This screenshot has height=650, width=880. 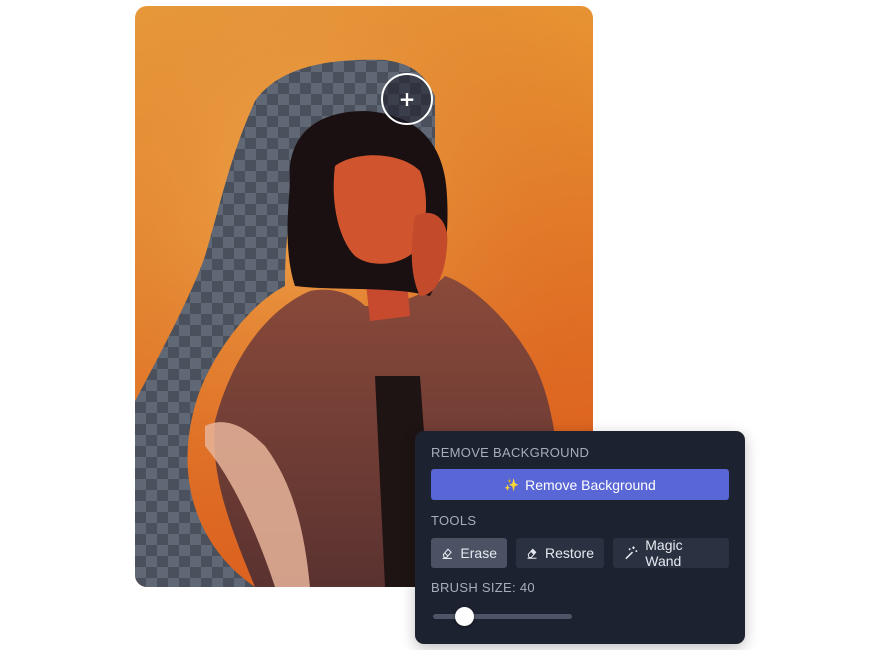 I want to click on sparkles-icon: ✨, so click(x=512, y=484).